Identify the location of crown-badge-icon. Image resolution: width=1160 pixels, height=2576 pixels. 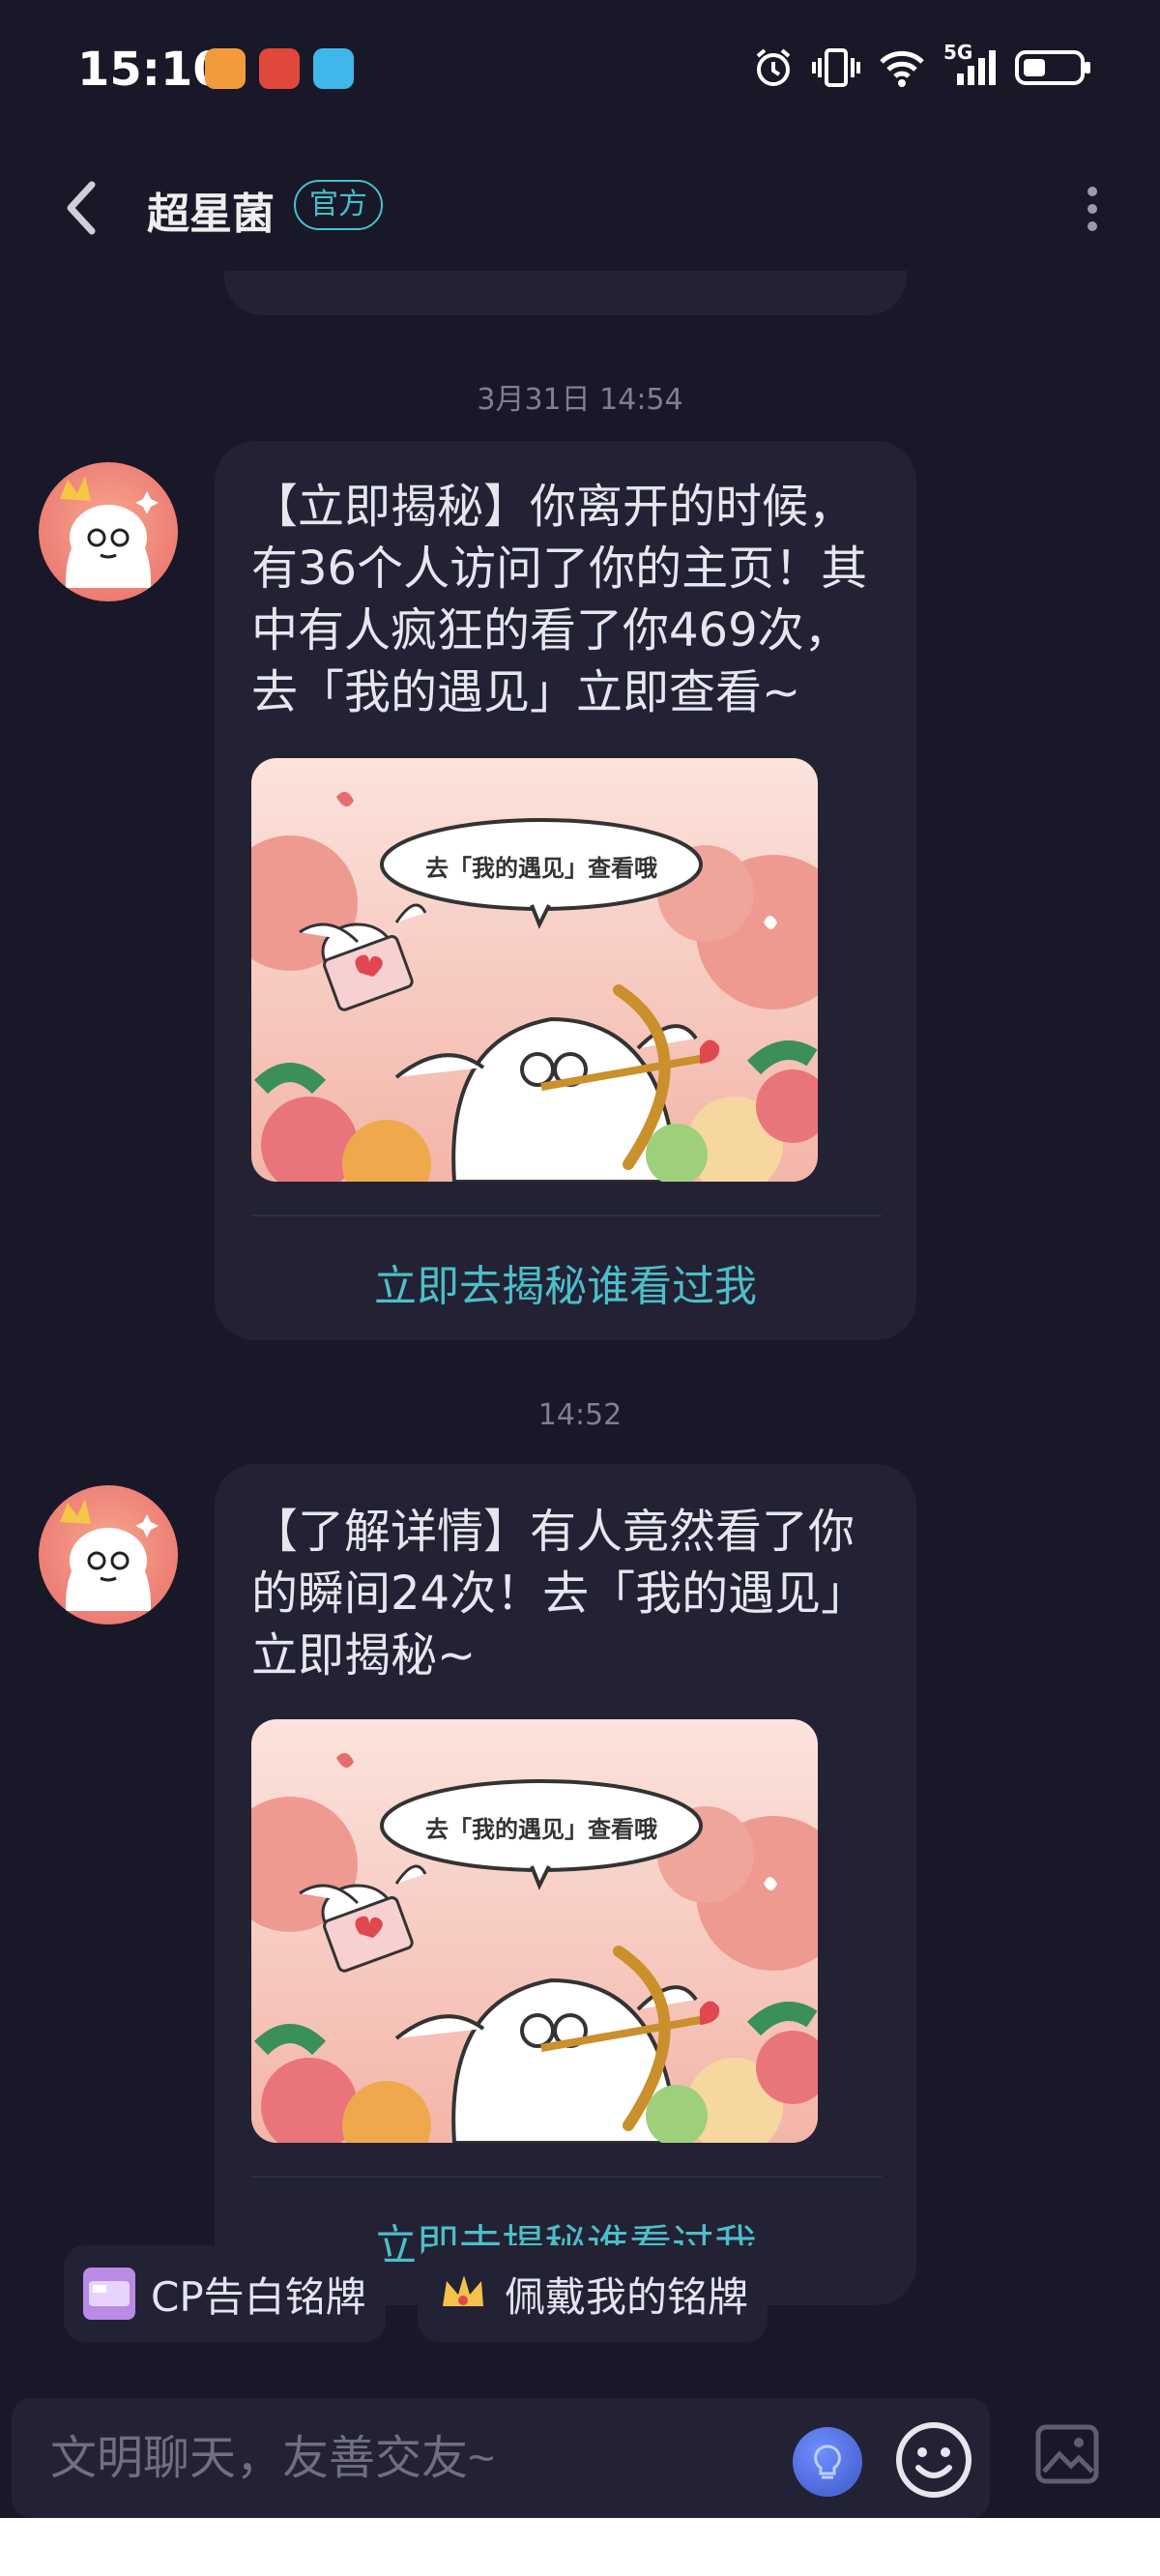
(463, 2290).